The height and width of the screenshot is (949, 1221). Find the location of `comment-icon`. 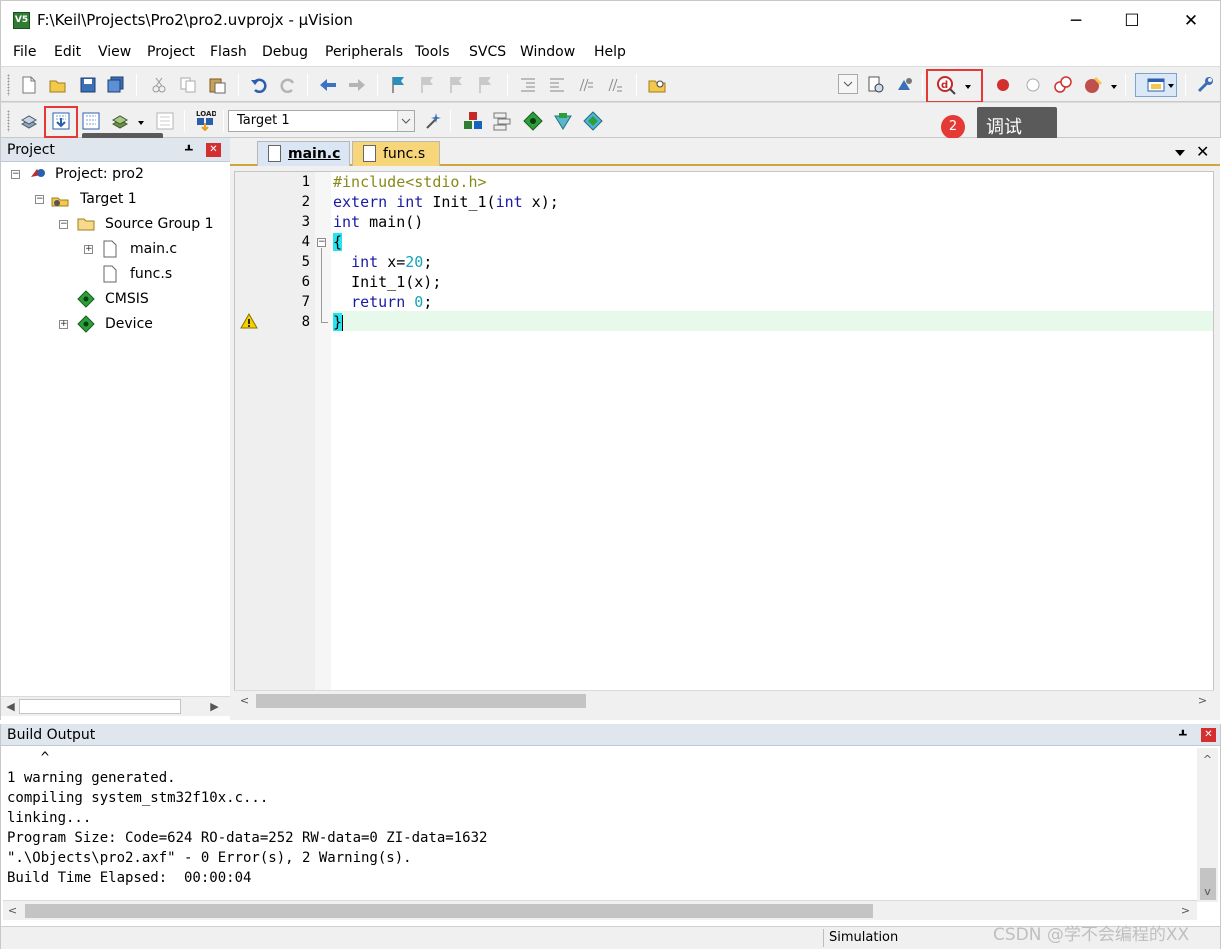

comment-icon is located at coordinates (586, 85).